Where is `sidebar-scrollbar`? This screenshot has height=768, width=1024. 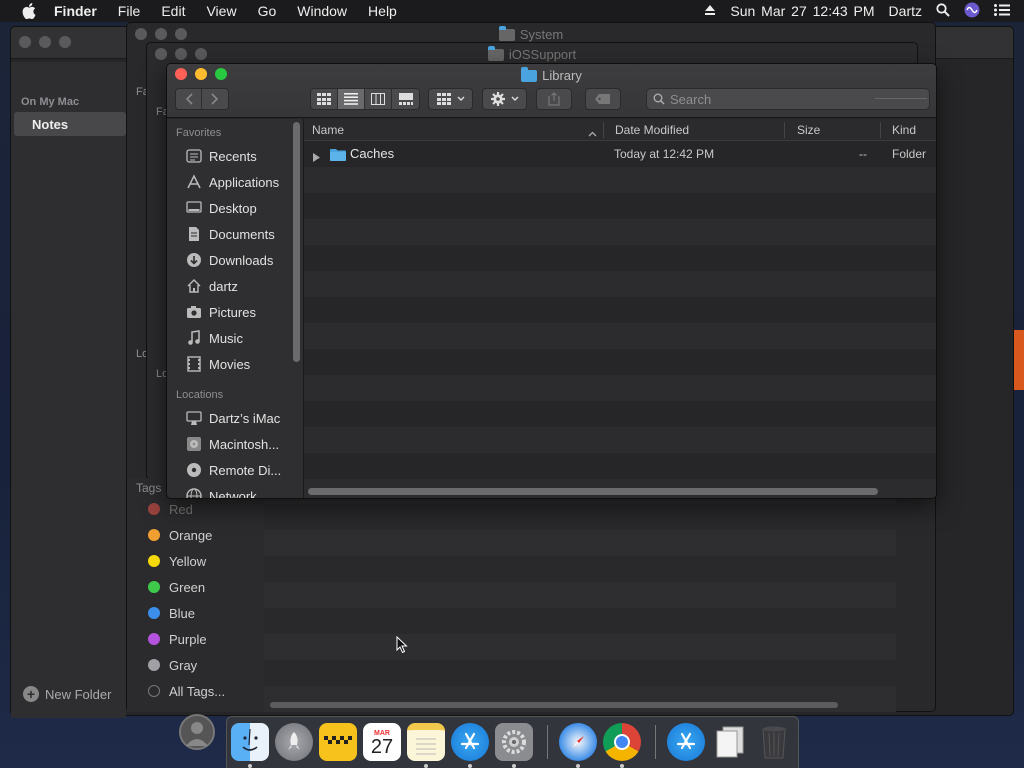 sidebar-scrollbar is located at coordinates (296, 242).